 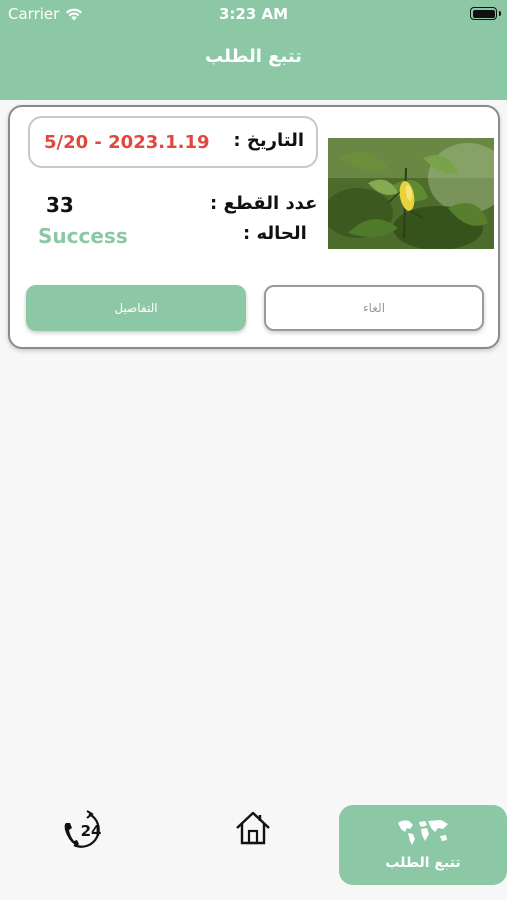 I want to click on svg-text: 24, so click(x=91, y=831).